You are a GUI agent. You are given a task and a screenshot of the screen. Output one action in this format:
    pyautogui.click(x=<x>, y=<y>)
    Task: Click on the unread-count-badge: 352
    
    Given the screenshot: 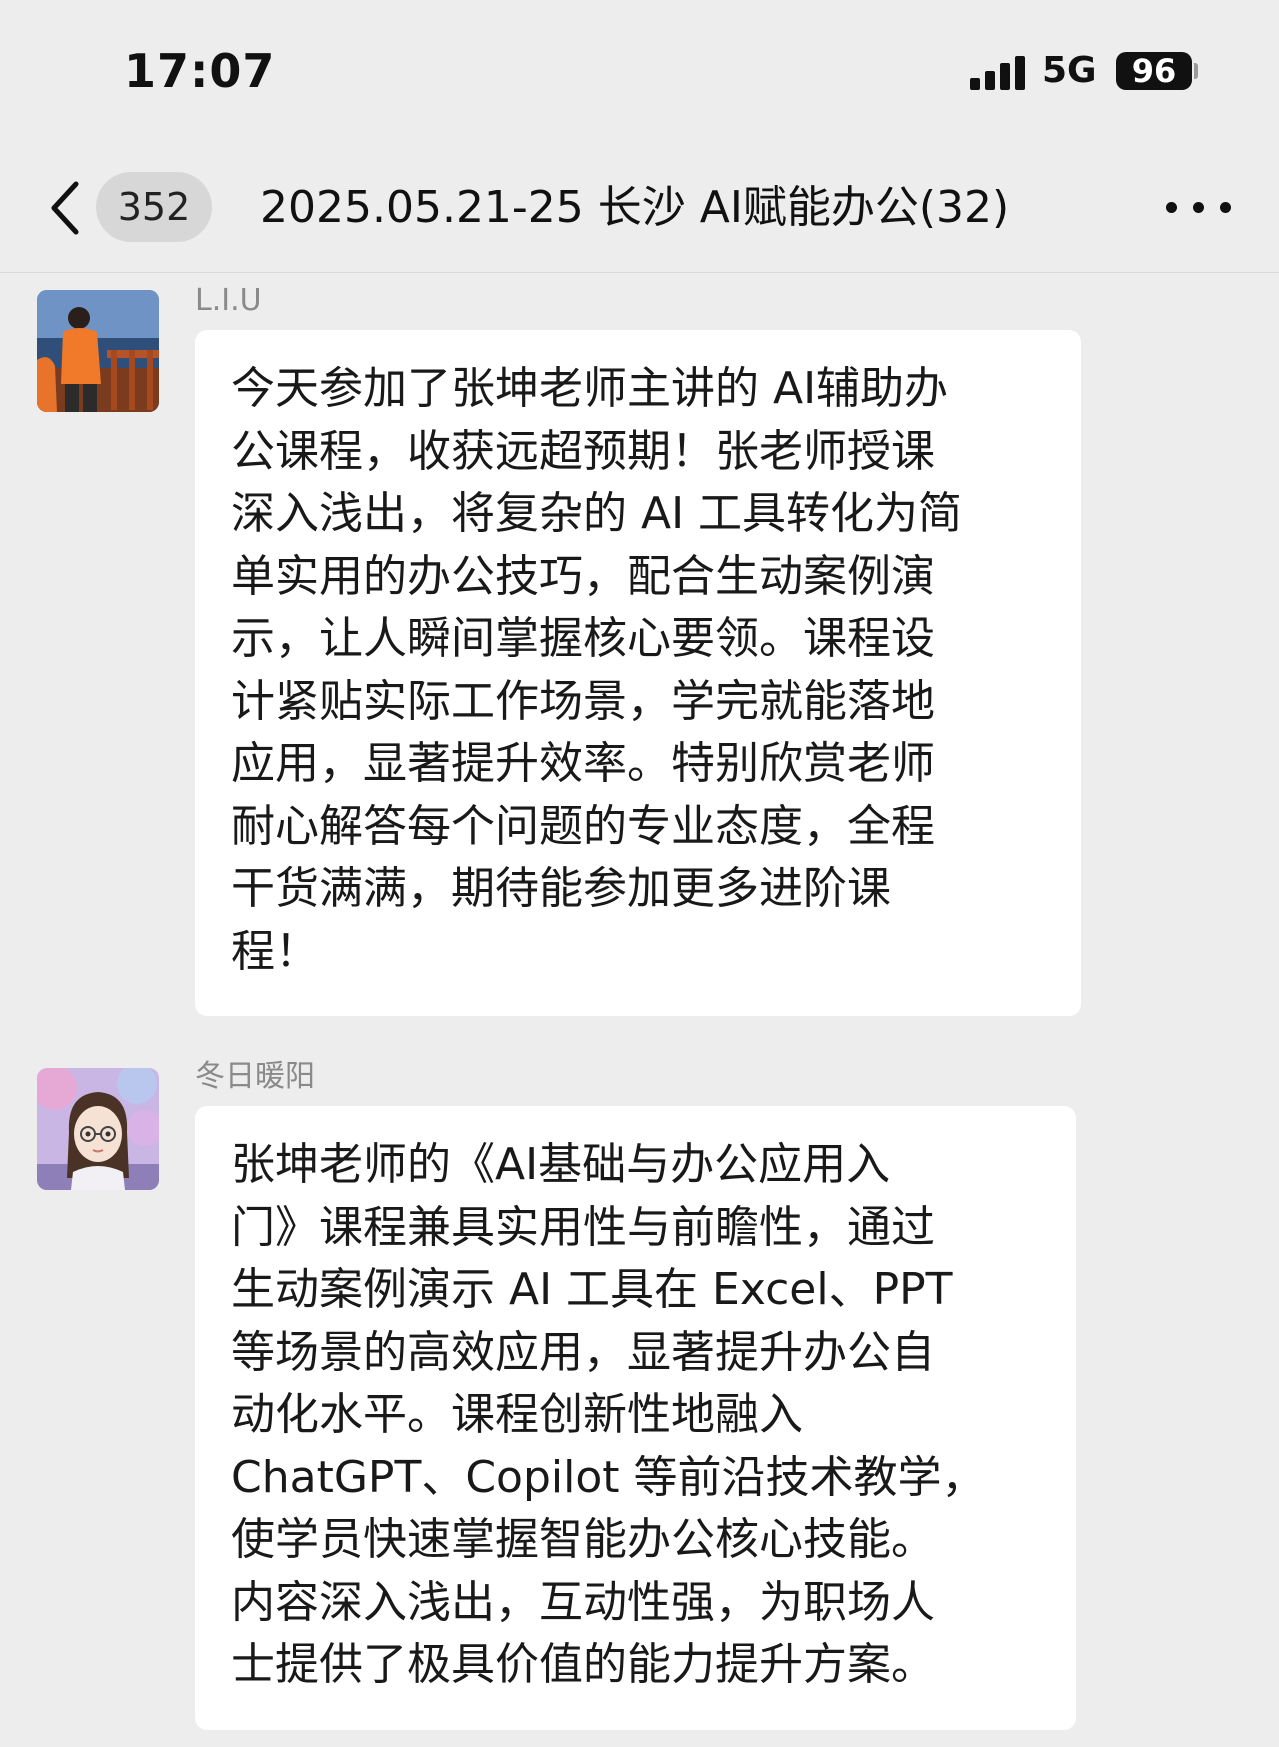 What is the action you would take?
    pyautogui.click(x=154, y=207)
    